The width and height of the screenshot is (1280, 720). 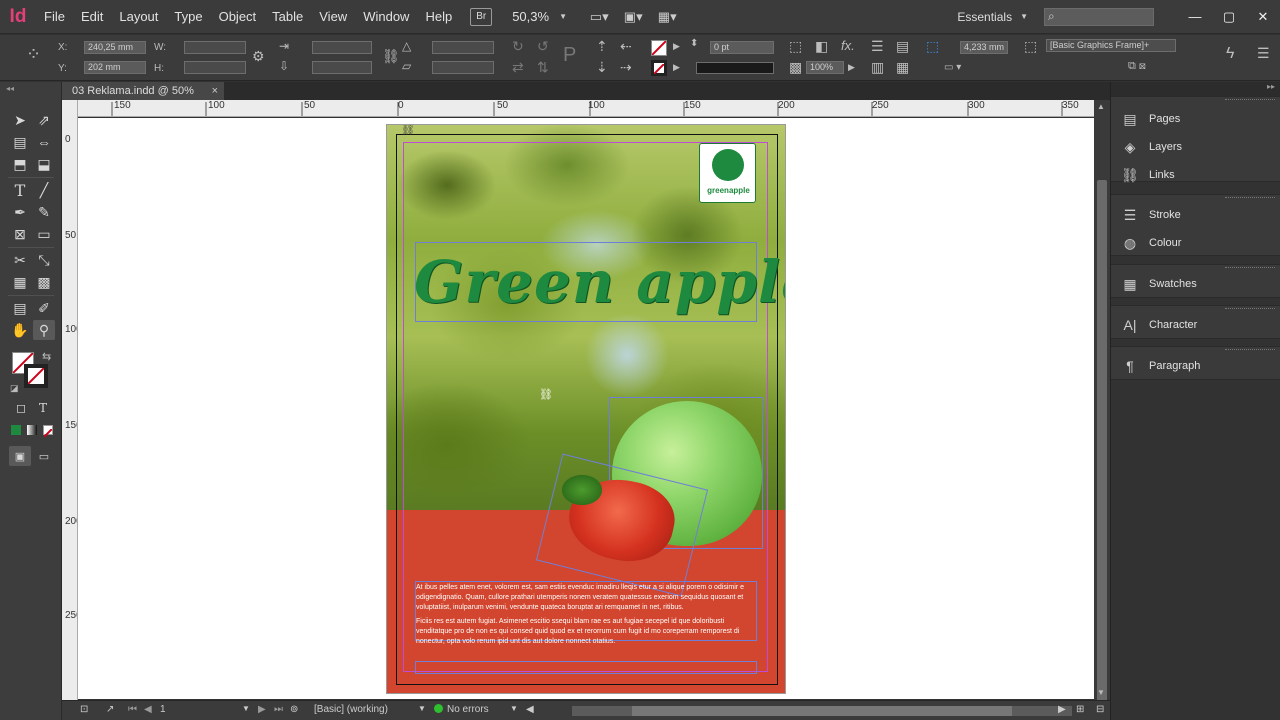 I want to click on fit-content-icon: ◧, so click(x=821, y=46).